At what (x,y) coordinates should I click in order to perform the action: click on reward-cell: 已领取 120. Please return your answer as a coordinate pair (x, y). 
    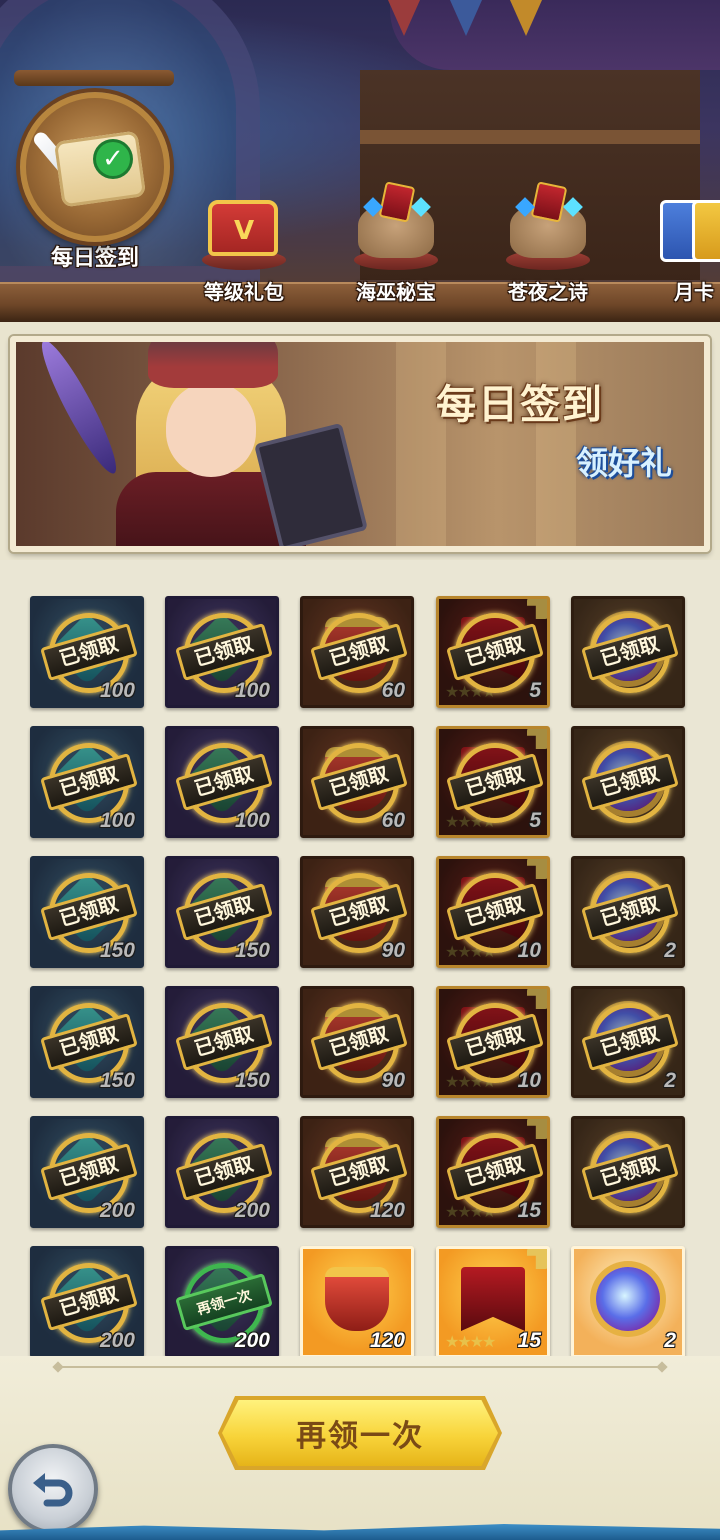
    Looking at the image, I should click on (357, 1172).